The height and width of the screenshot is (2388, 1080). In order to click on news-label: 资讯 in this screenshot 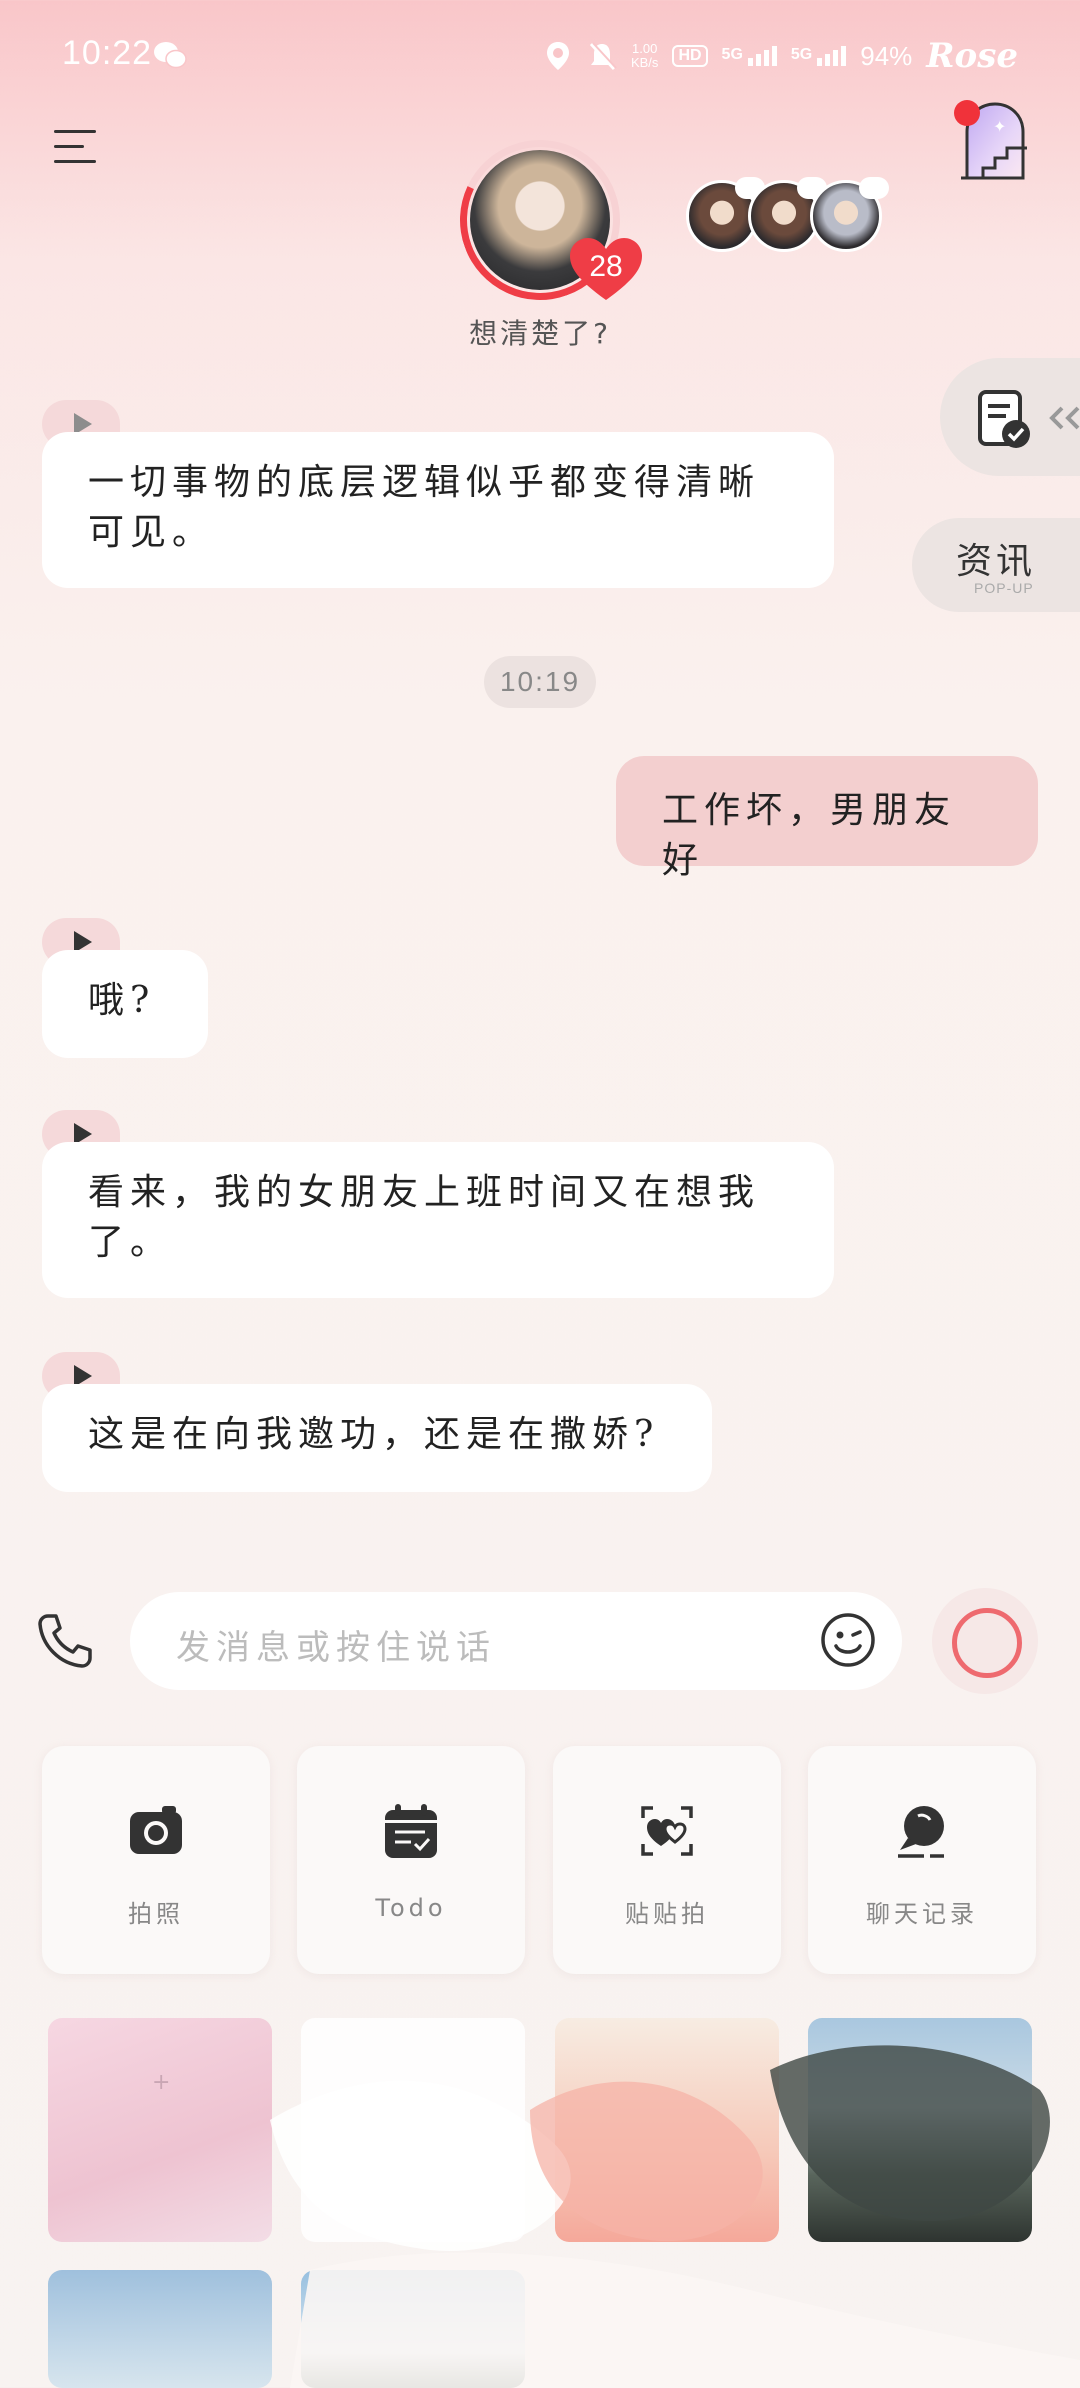, I will do `click(996, 561)`.